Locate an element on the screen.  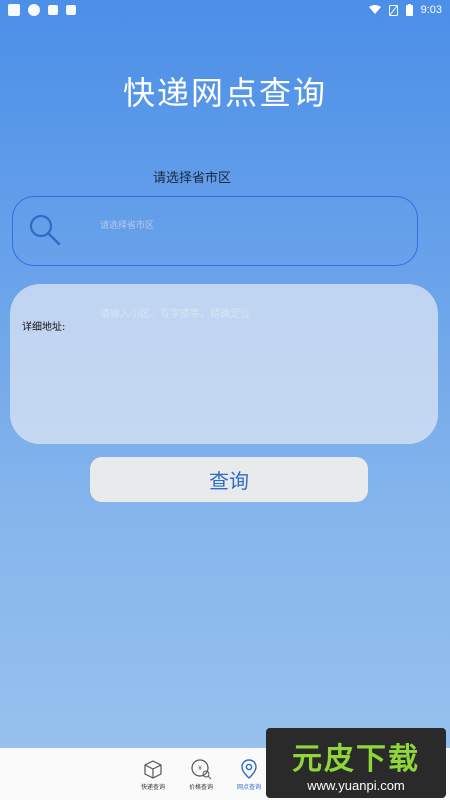
nav-label: 快递查询 is located at coordinates (152, 787).